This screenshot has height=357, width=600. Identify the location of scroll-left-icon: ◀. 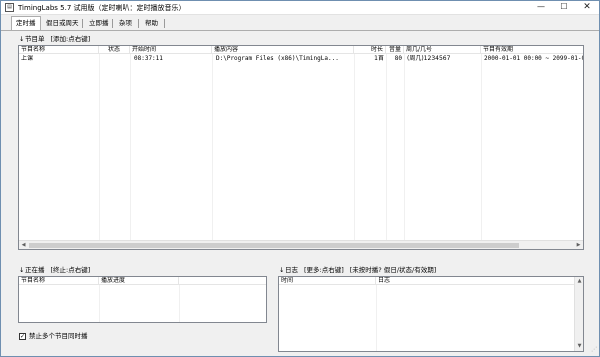
(23, 245).